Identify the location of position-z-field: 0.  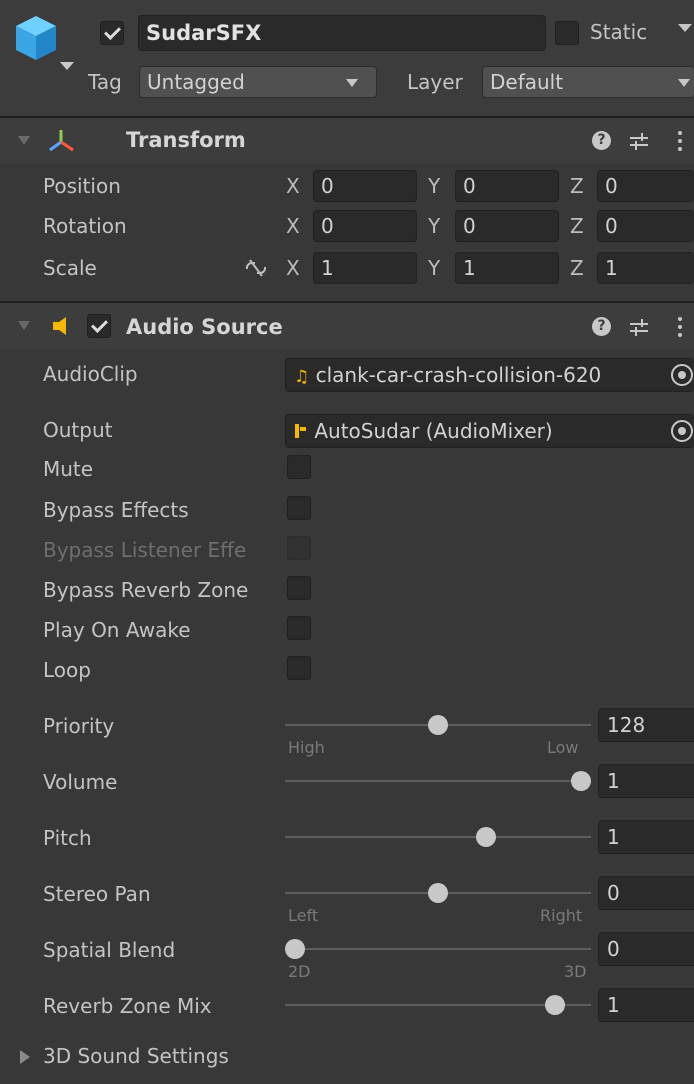
(645, 186).